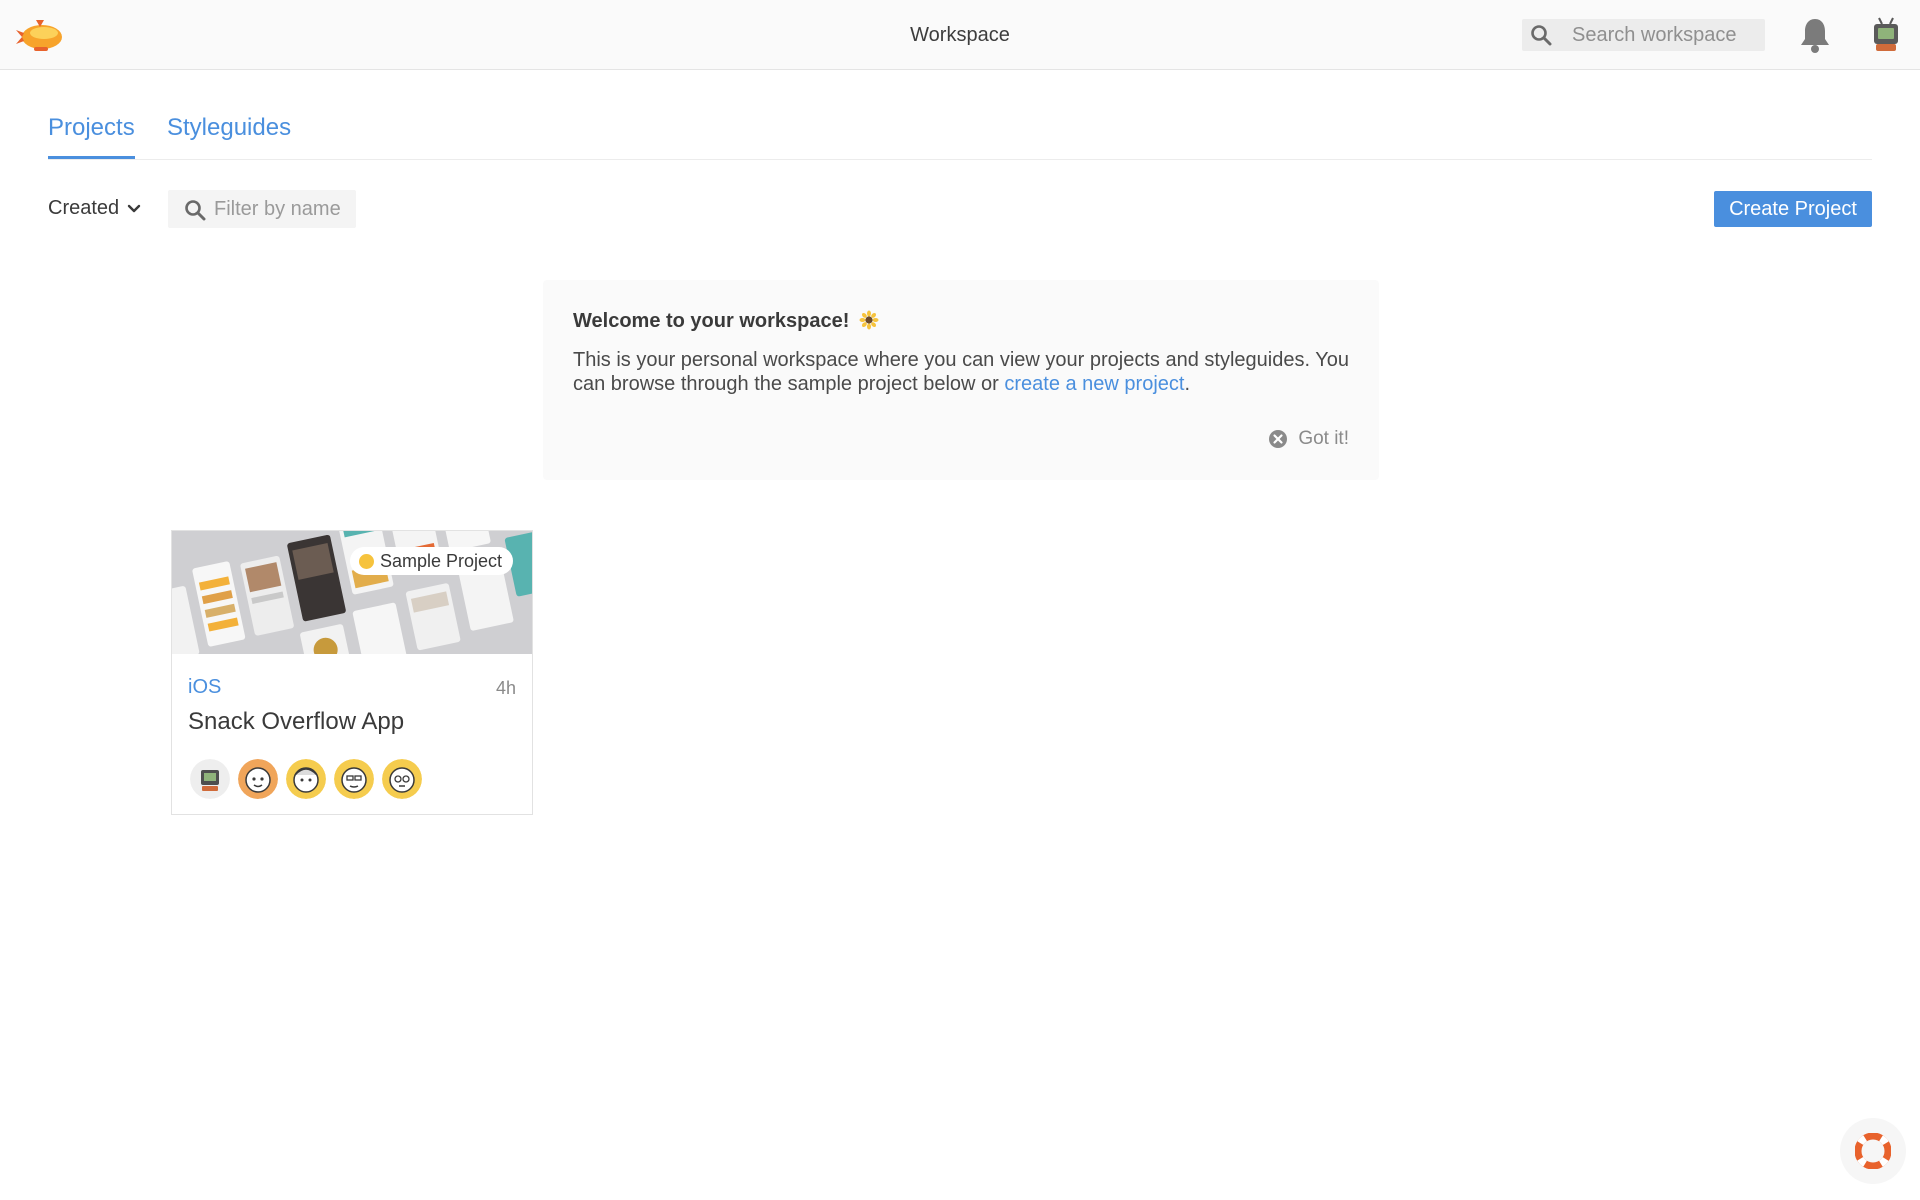 Image resolution: width=1920 pixels, height=1200 pixels. What do you see at coordinates (1793, 209) in the screenshot?
I see `create-project-button: Create Project` at bounding box center [1793, 209].